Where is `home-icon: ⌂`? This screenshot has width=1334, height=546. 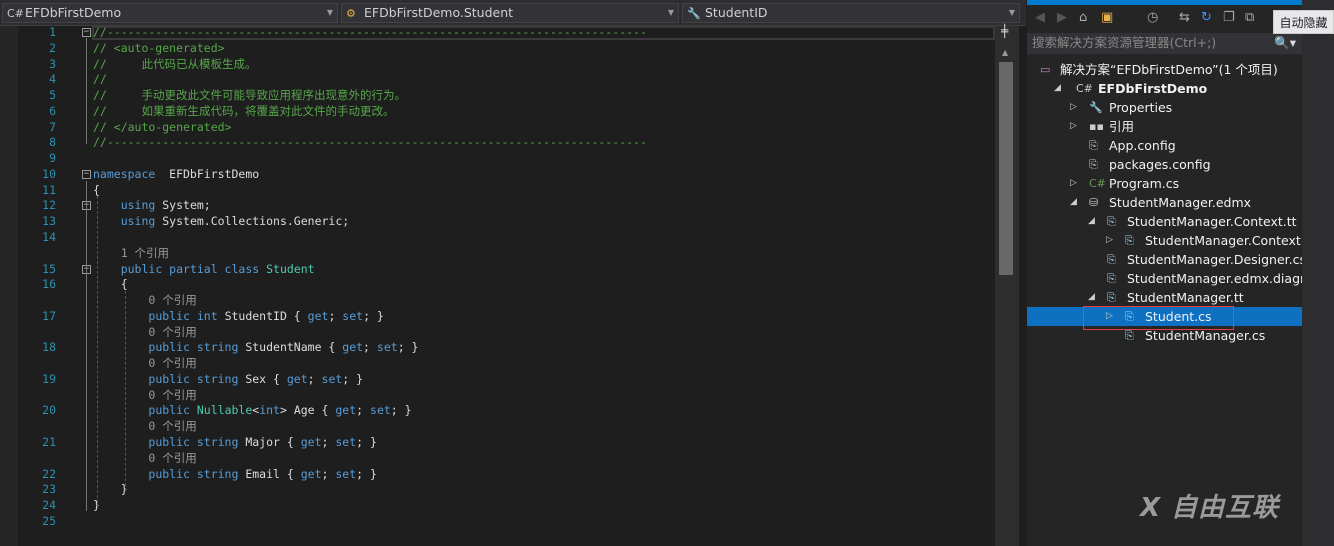 home-icon: ⌂ is located at coordinates (1083, 17).